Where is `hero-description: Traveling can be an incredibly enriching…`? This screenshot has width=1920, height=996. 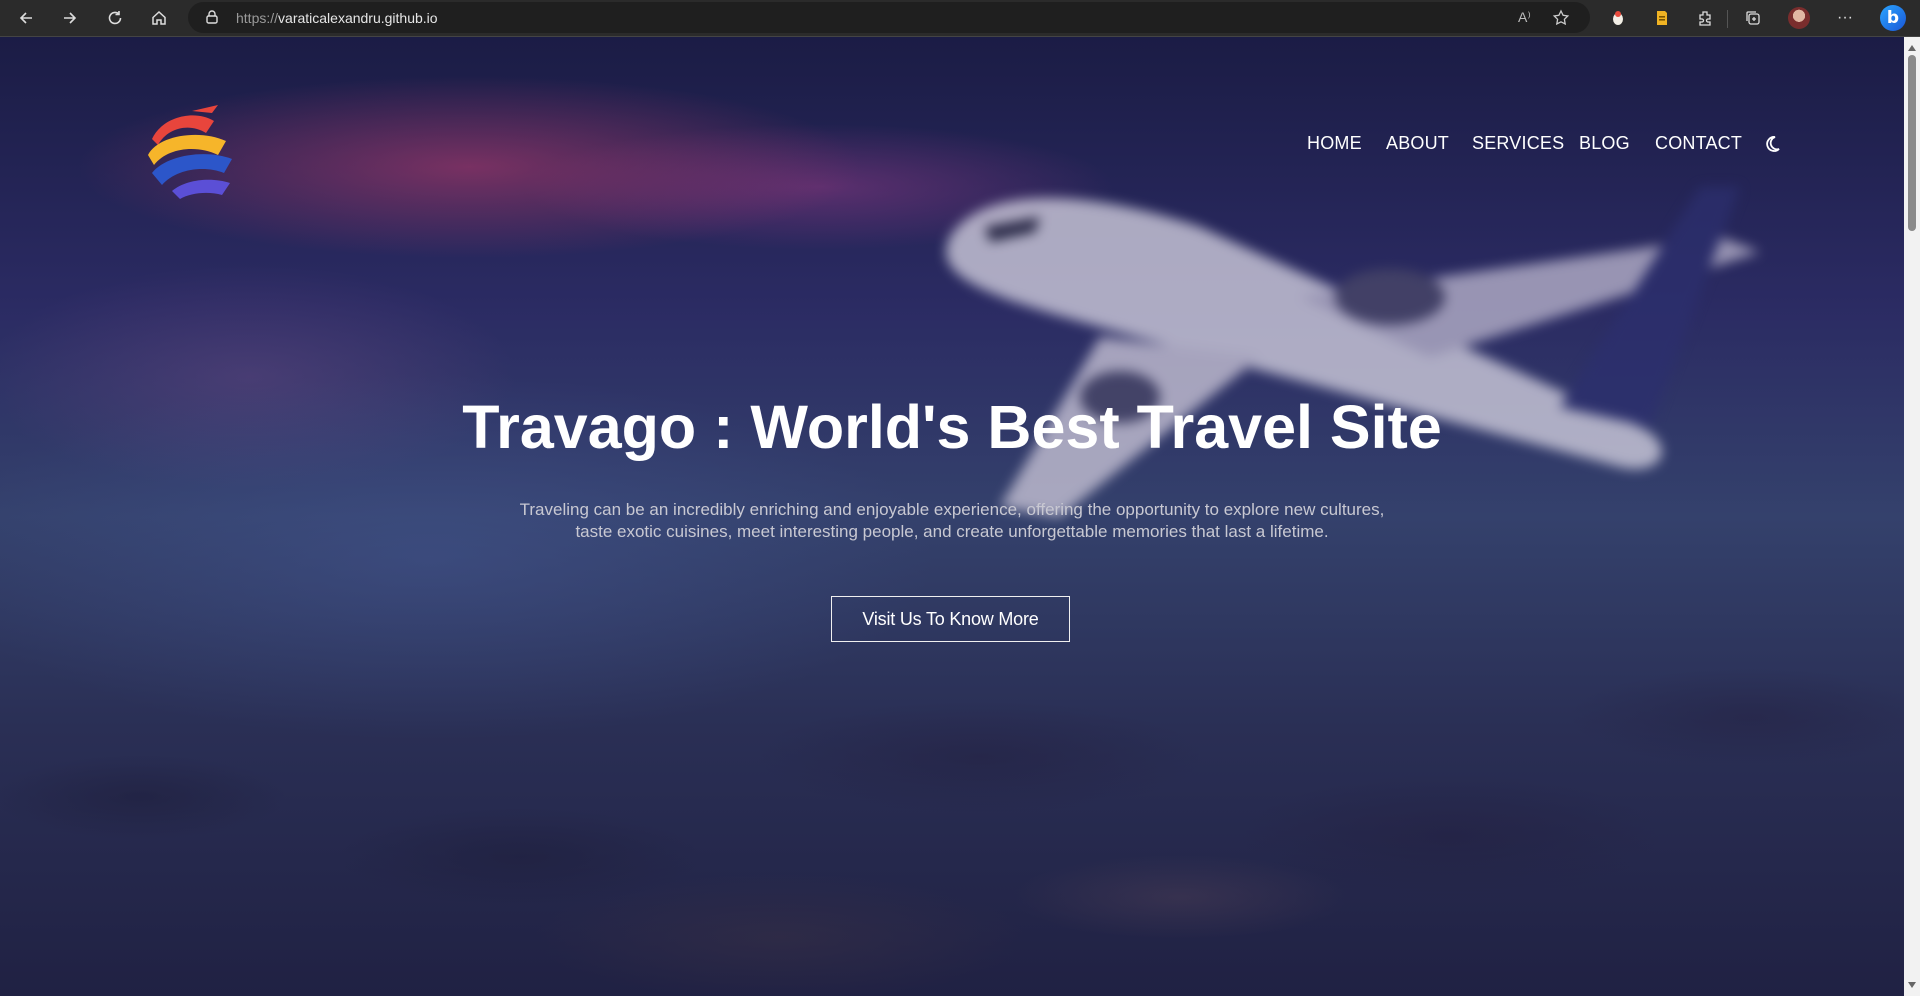
hero-description: Traveling can be an incredibly enriching… is located at coordinates (952, 521).